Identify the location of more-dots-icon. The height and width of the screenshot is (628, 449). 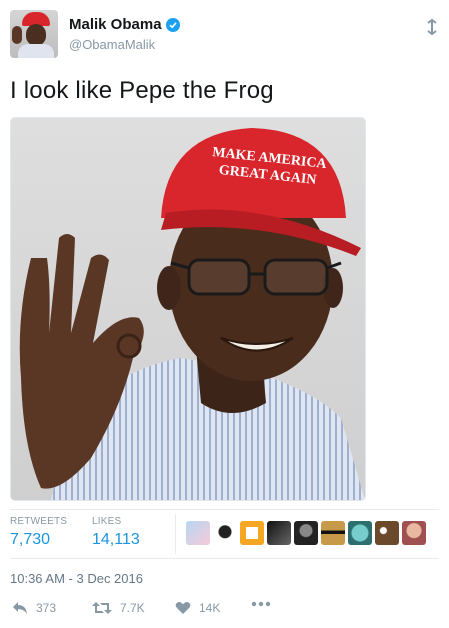
(261, 604).